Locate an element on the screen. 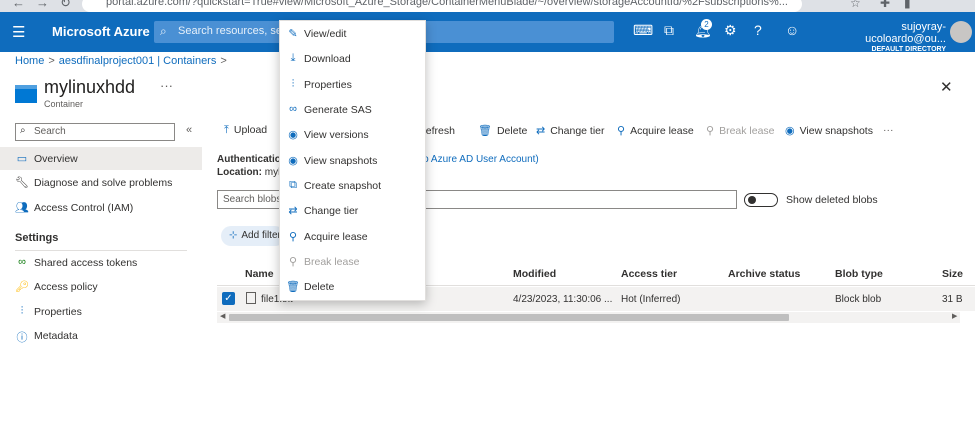  sidebar-item-diagnose: 🔧︎ Diagnose and solve problems is located at coordinates (101, 182).